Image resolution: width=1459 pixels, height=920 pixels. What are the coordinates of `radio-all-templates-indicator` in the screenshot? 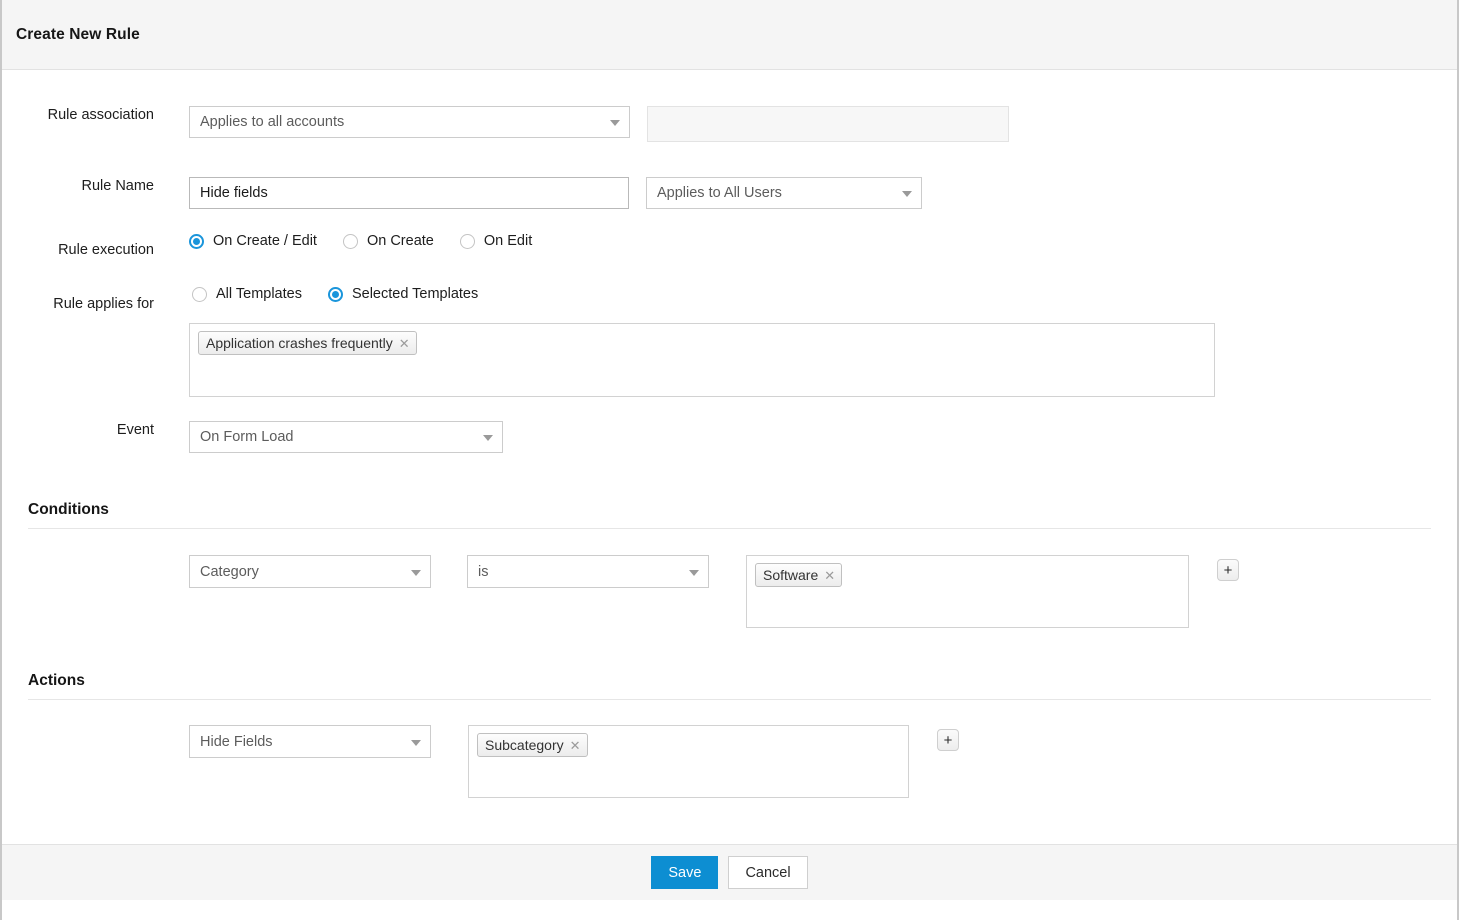 It's located at (199, 294).